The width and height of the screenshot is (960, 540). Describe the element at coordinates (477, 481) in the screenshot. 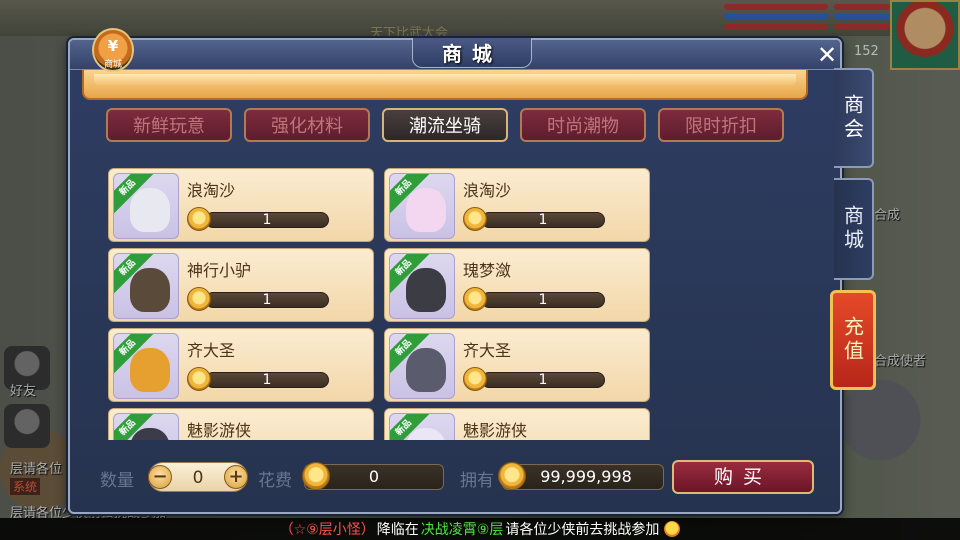

I see `owned-label: 拥有` at that location.